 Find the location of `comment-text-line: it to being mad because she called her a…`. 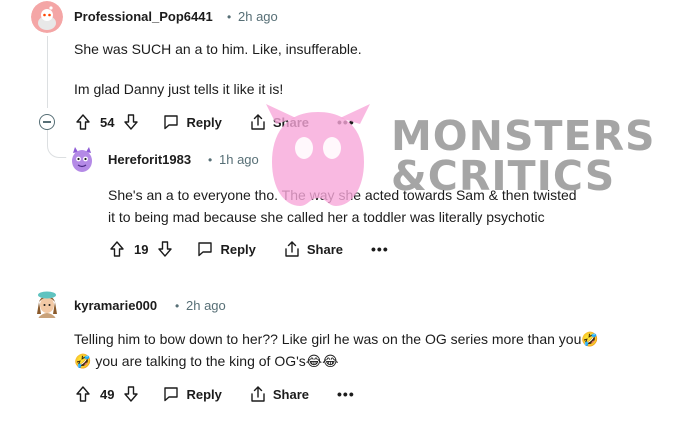

comment-text-line: it to being mad because she called her a… is located at coordinates (326, 217).